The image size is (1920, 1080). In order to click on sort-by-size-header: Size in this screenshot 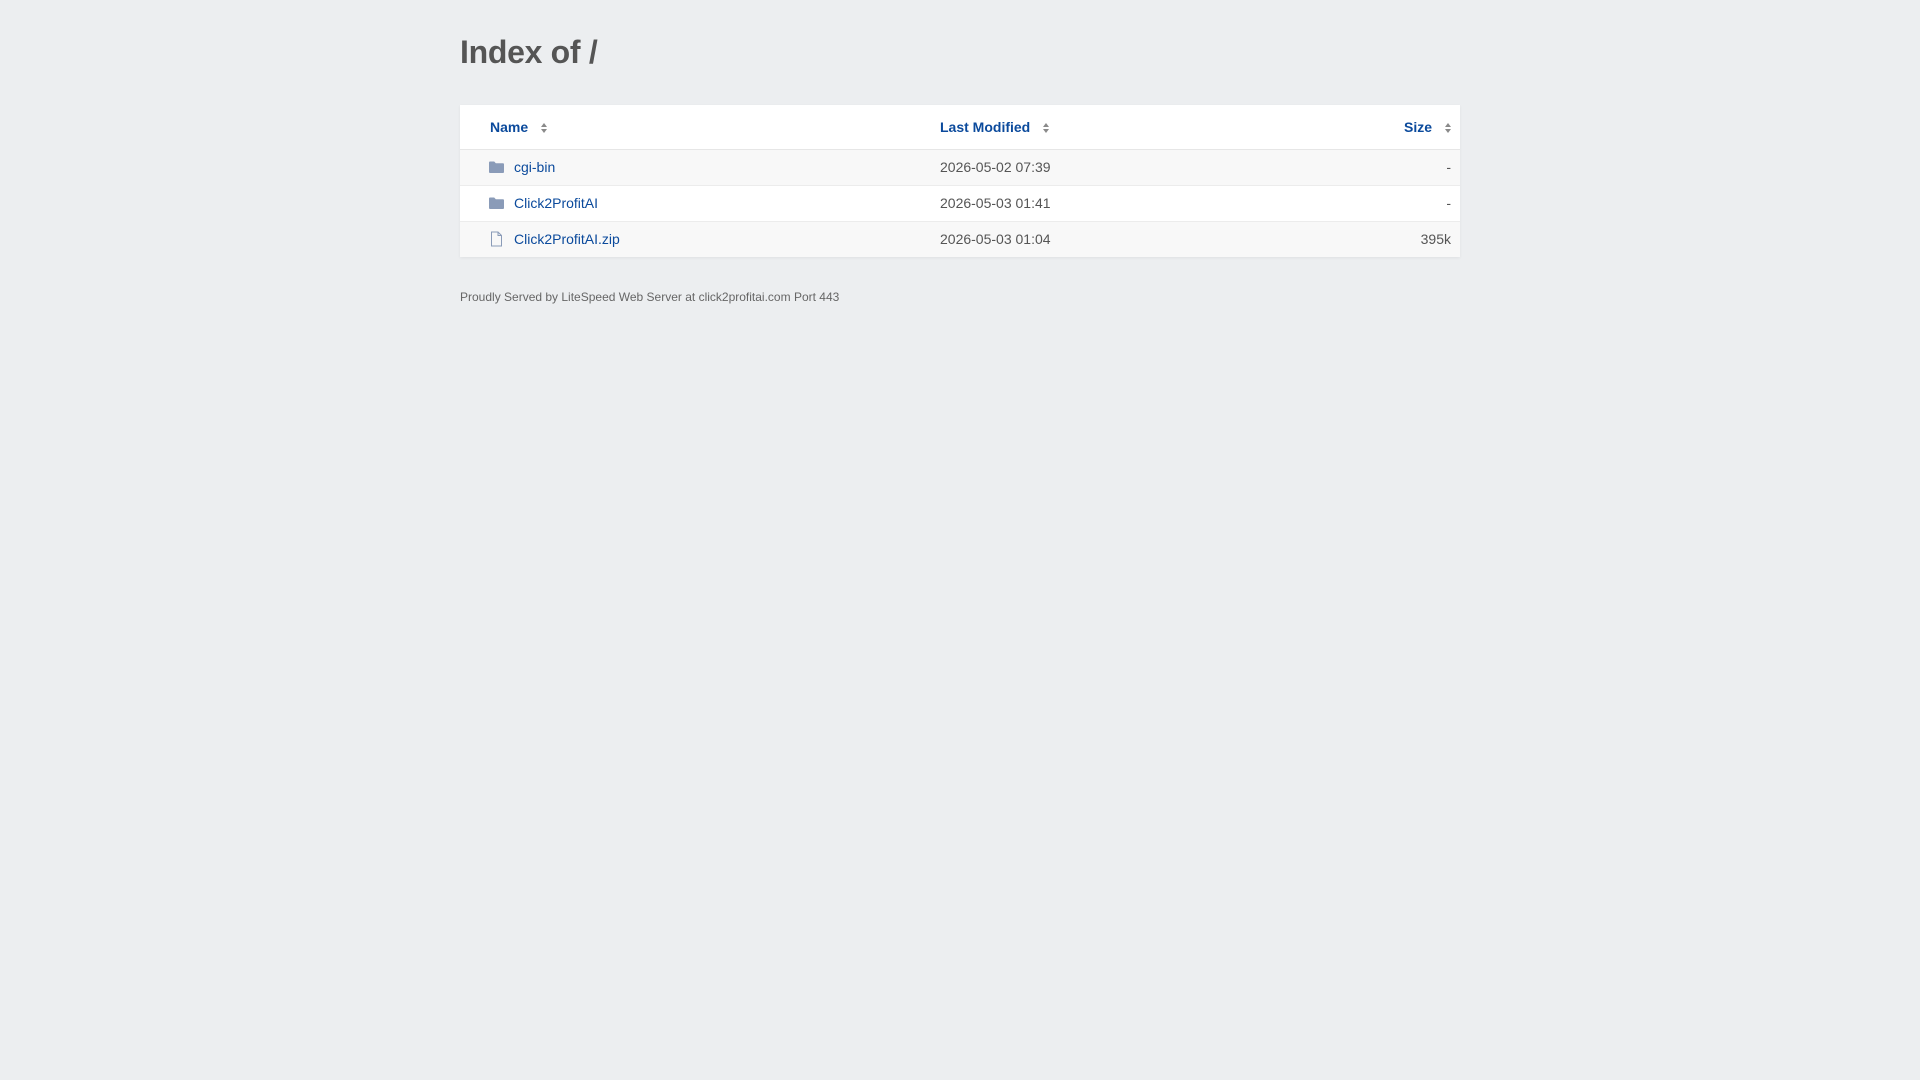, I will do `click(1428, 127)`.